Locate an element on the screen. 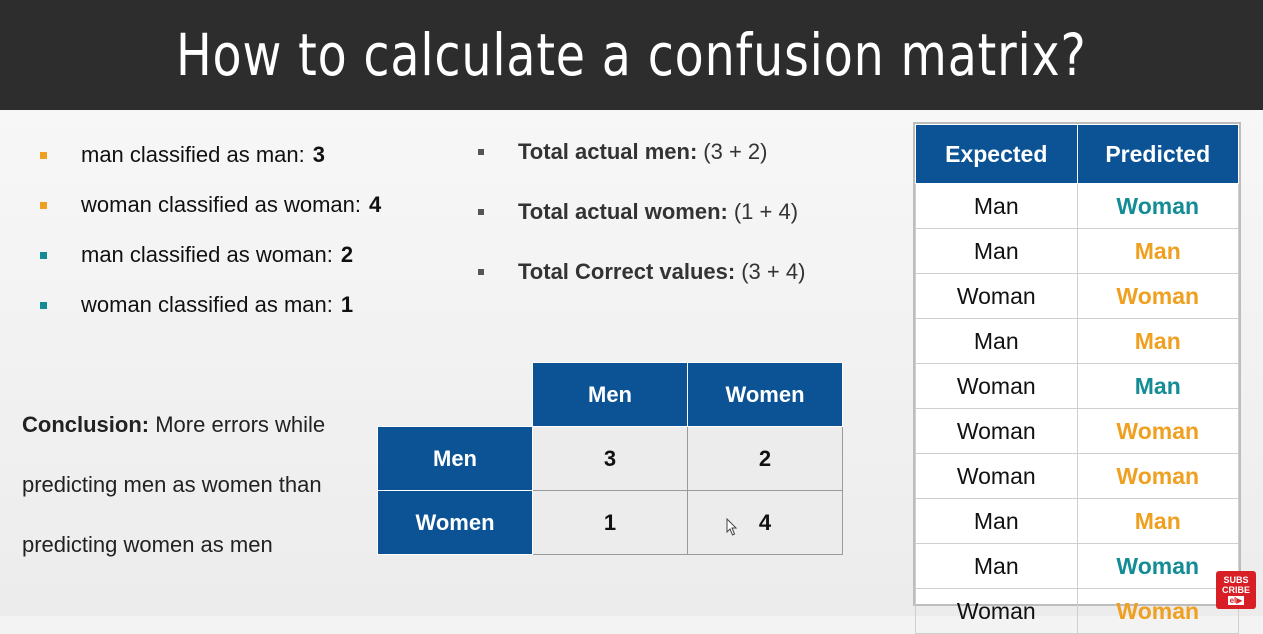  matrix-cell: 3 is located at coordinates (610, 458).